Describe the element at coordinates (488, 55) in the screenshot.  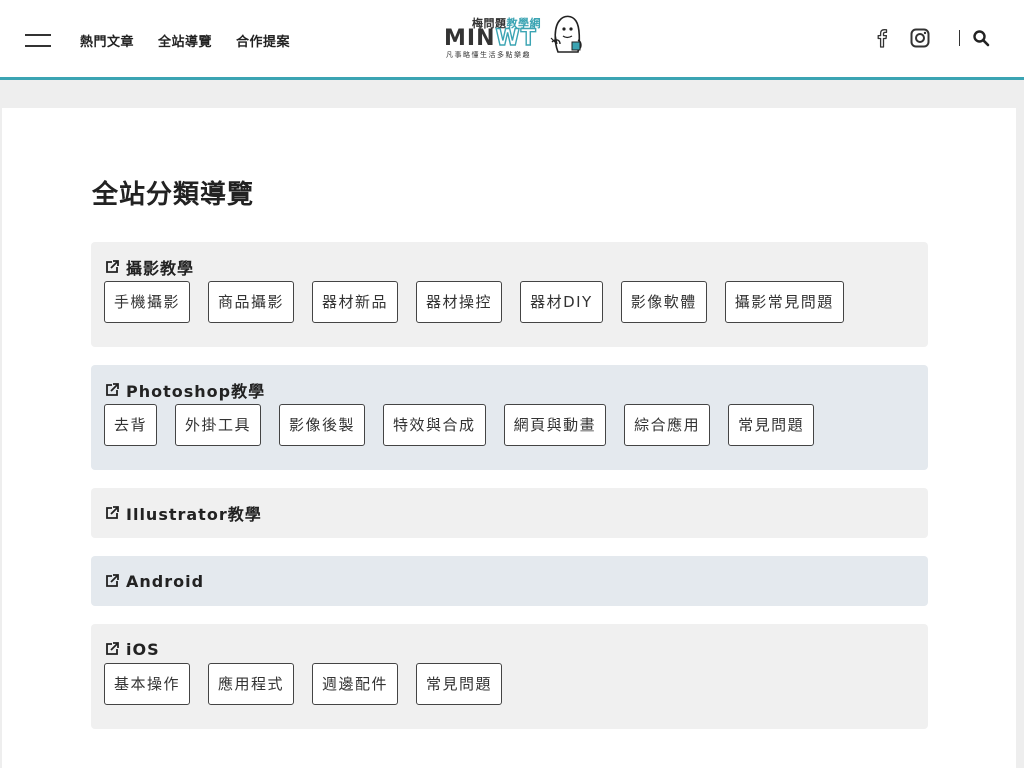
I see `logo-tagline-bottom: 凡事略懂生活多點樂趣` at that location.